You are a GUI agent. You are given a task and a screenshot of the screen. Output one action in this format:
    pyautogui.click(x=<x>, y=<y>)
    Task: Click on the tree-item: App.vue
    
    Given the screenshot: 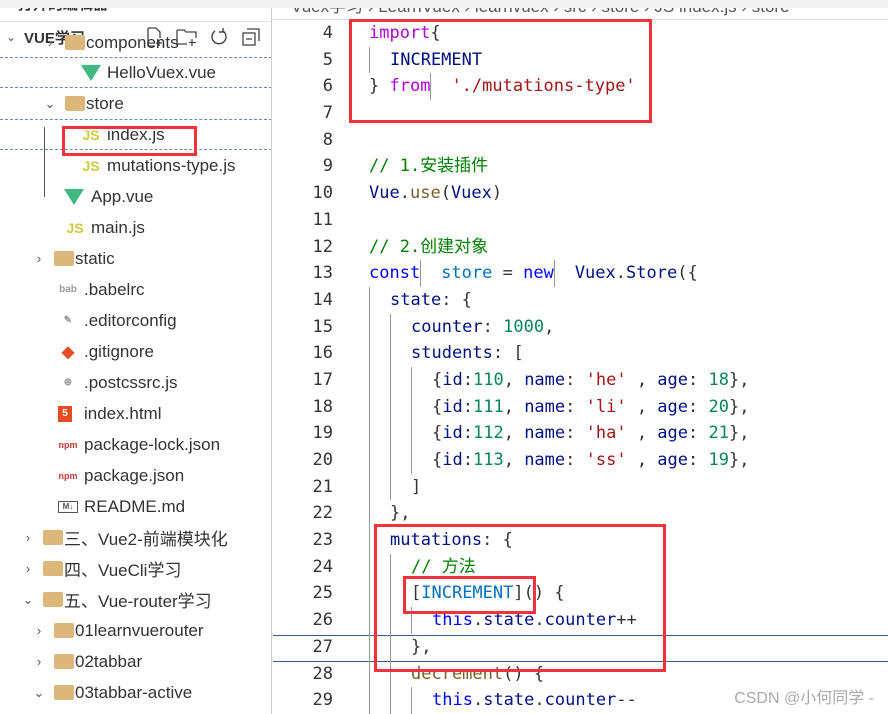 What is the action you would take?
    pyautogui.click(x=135, y=196)
    